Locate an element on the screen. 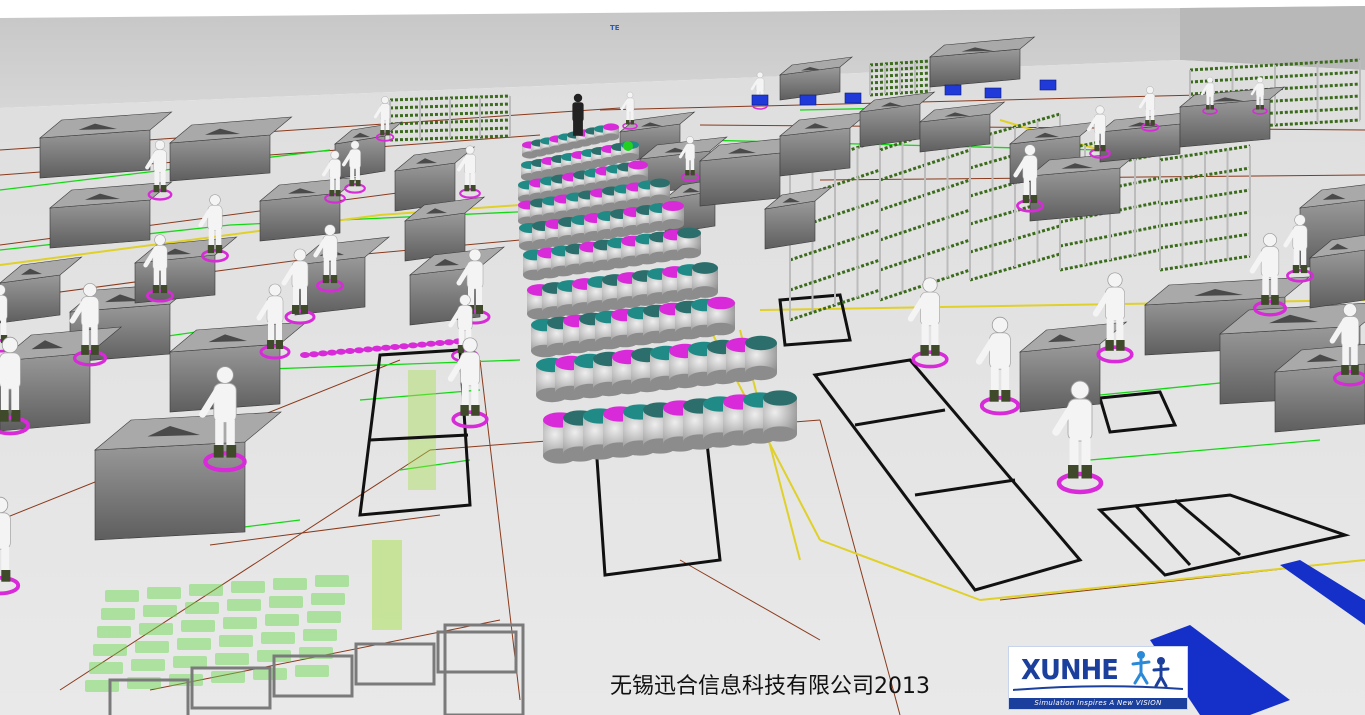 This screenshot has height=715, width=1365. logo-swoosh is located at coordinates (1098, 688).